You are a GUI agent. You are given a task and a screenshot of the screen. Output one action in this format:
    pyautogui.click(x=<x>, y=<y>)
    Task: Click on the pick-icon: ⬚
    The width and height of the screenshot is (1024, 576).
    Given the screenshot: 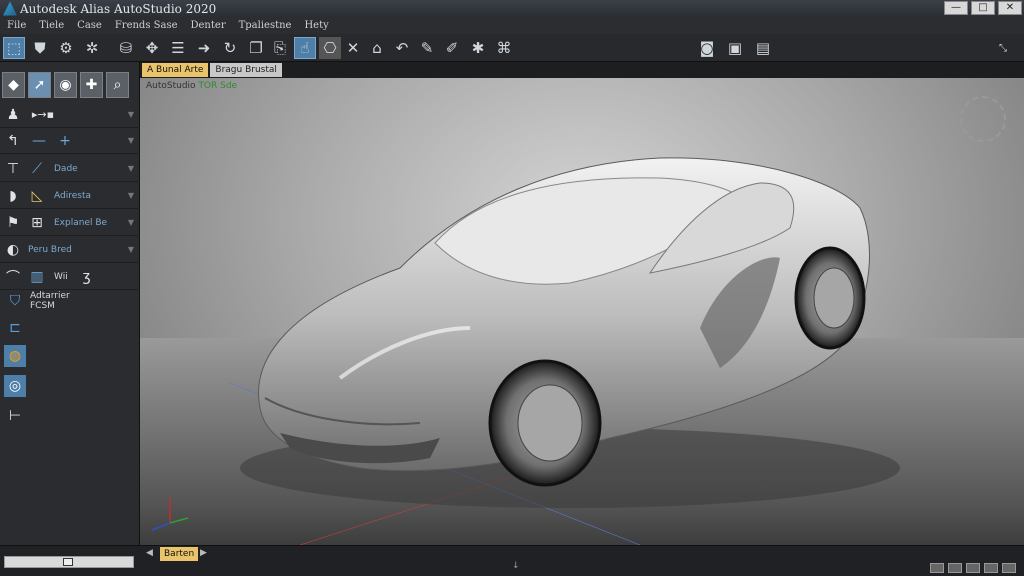 What is the action you would take?
    pyautogui.click(x=14, y=48)
    